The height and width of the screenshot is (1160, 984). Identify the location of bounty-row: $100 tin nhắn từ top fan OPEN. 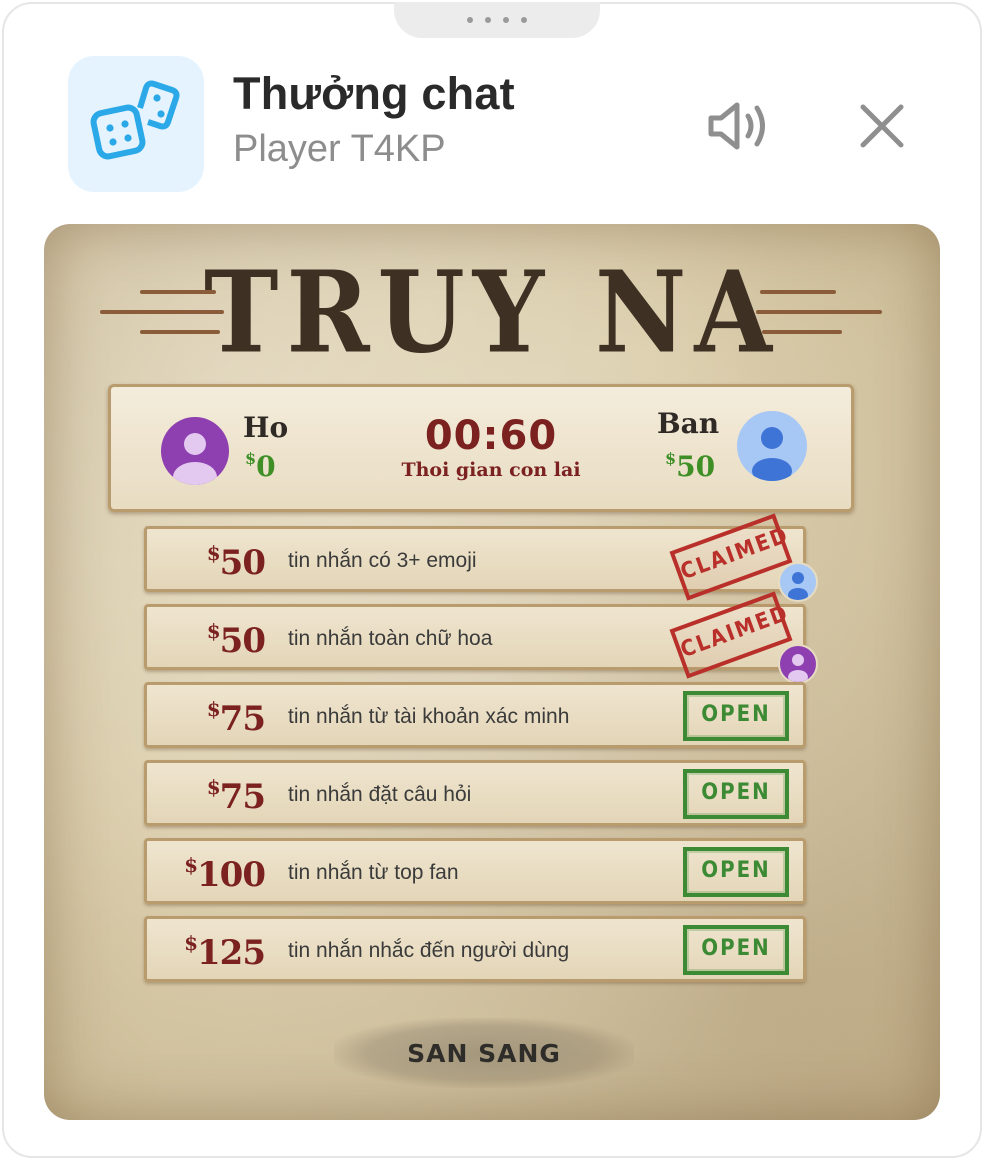
(475, 871).